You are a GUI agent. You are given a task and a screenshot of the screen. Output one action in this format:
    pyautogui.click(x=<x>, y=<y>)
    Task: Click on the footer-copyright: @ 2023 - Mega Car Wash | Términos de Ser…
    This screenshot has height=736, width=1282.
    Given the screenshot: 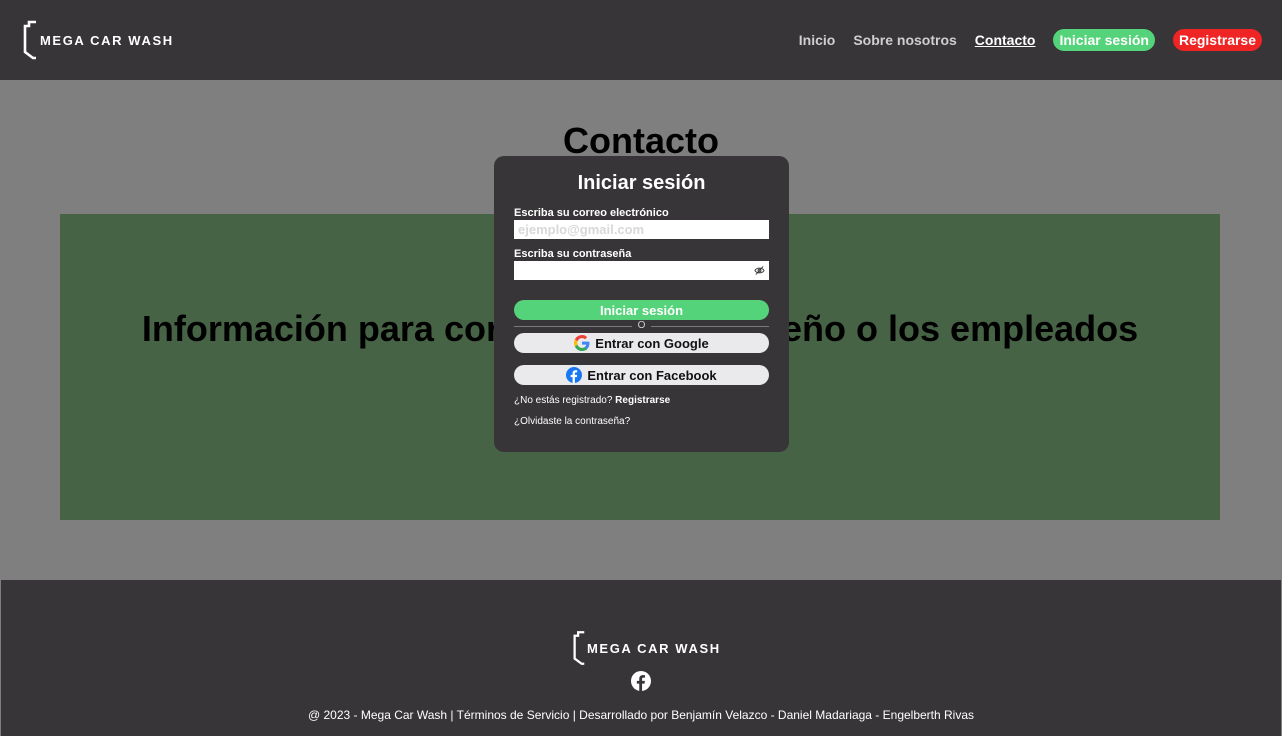 What is the action you would take?
    pyautogui.click(x=641, y=715)
    